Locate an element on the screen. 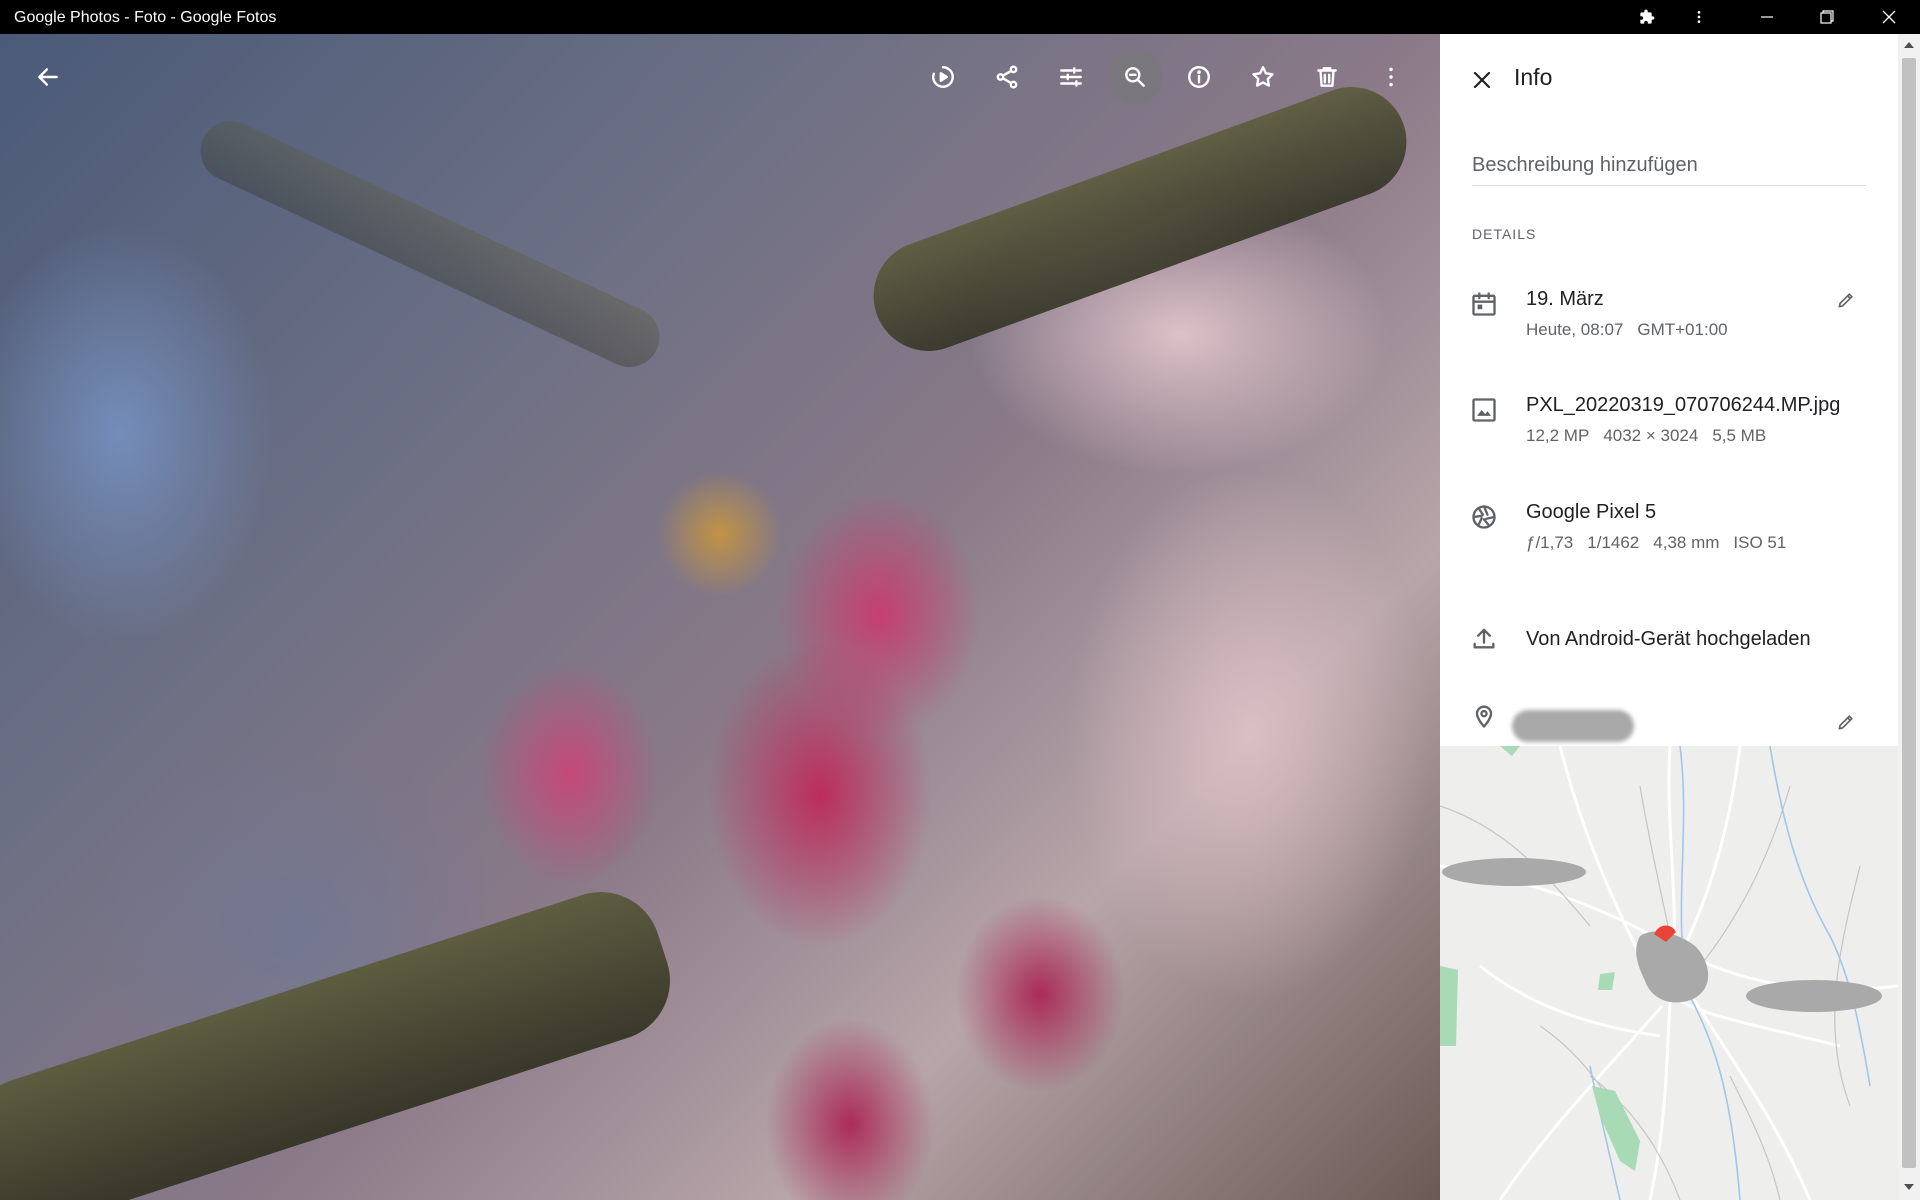 Image resolution: width=1920 pixels, height=1200 pixels. aperture-icon is located at coordinates (1485, 518).